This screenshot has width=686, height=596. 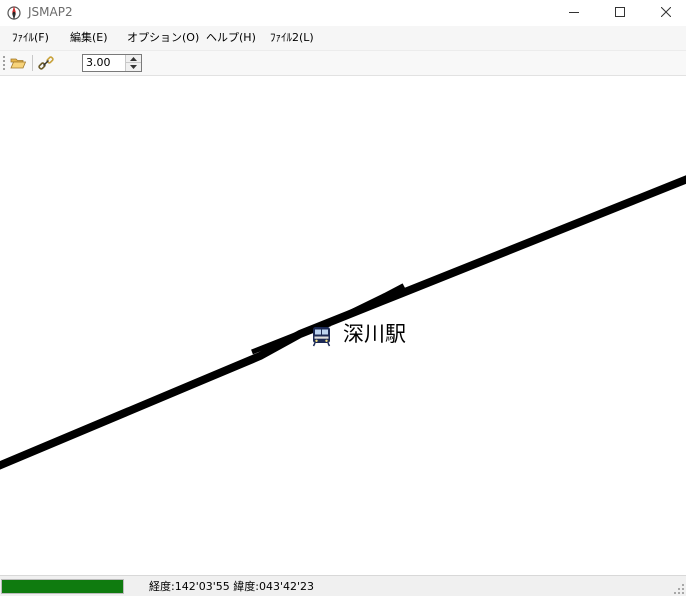 What do you see at coordinates (30, 38) in the screenshot?
I see `menu-file: ﾌｧｲﾙ(F)` at bounding box center [30, 38].